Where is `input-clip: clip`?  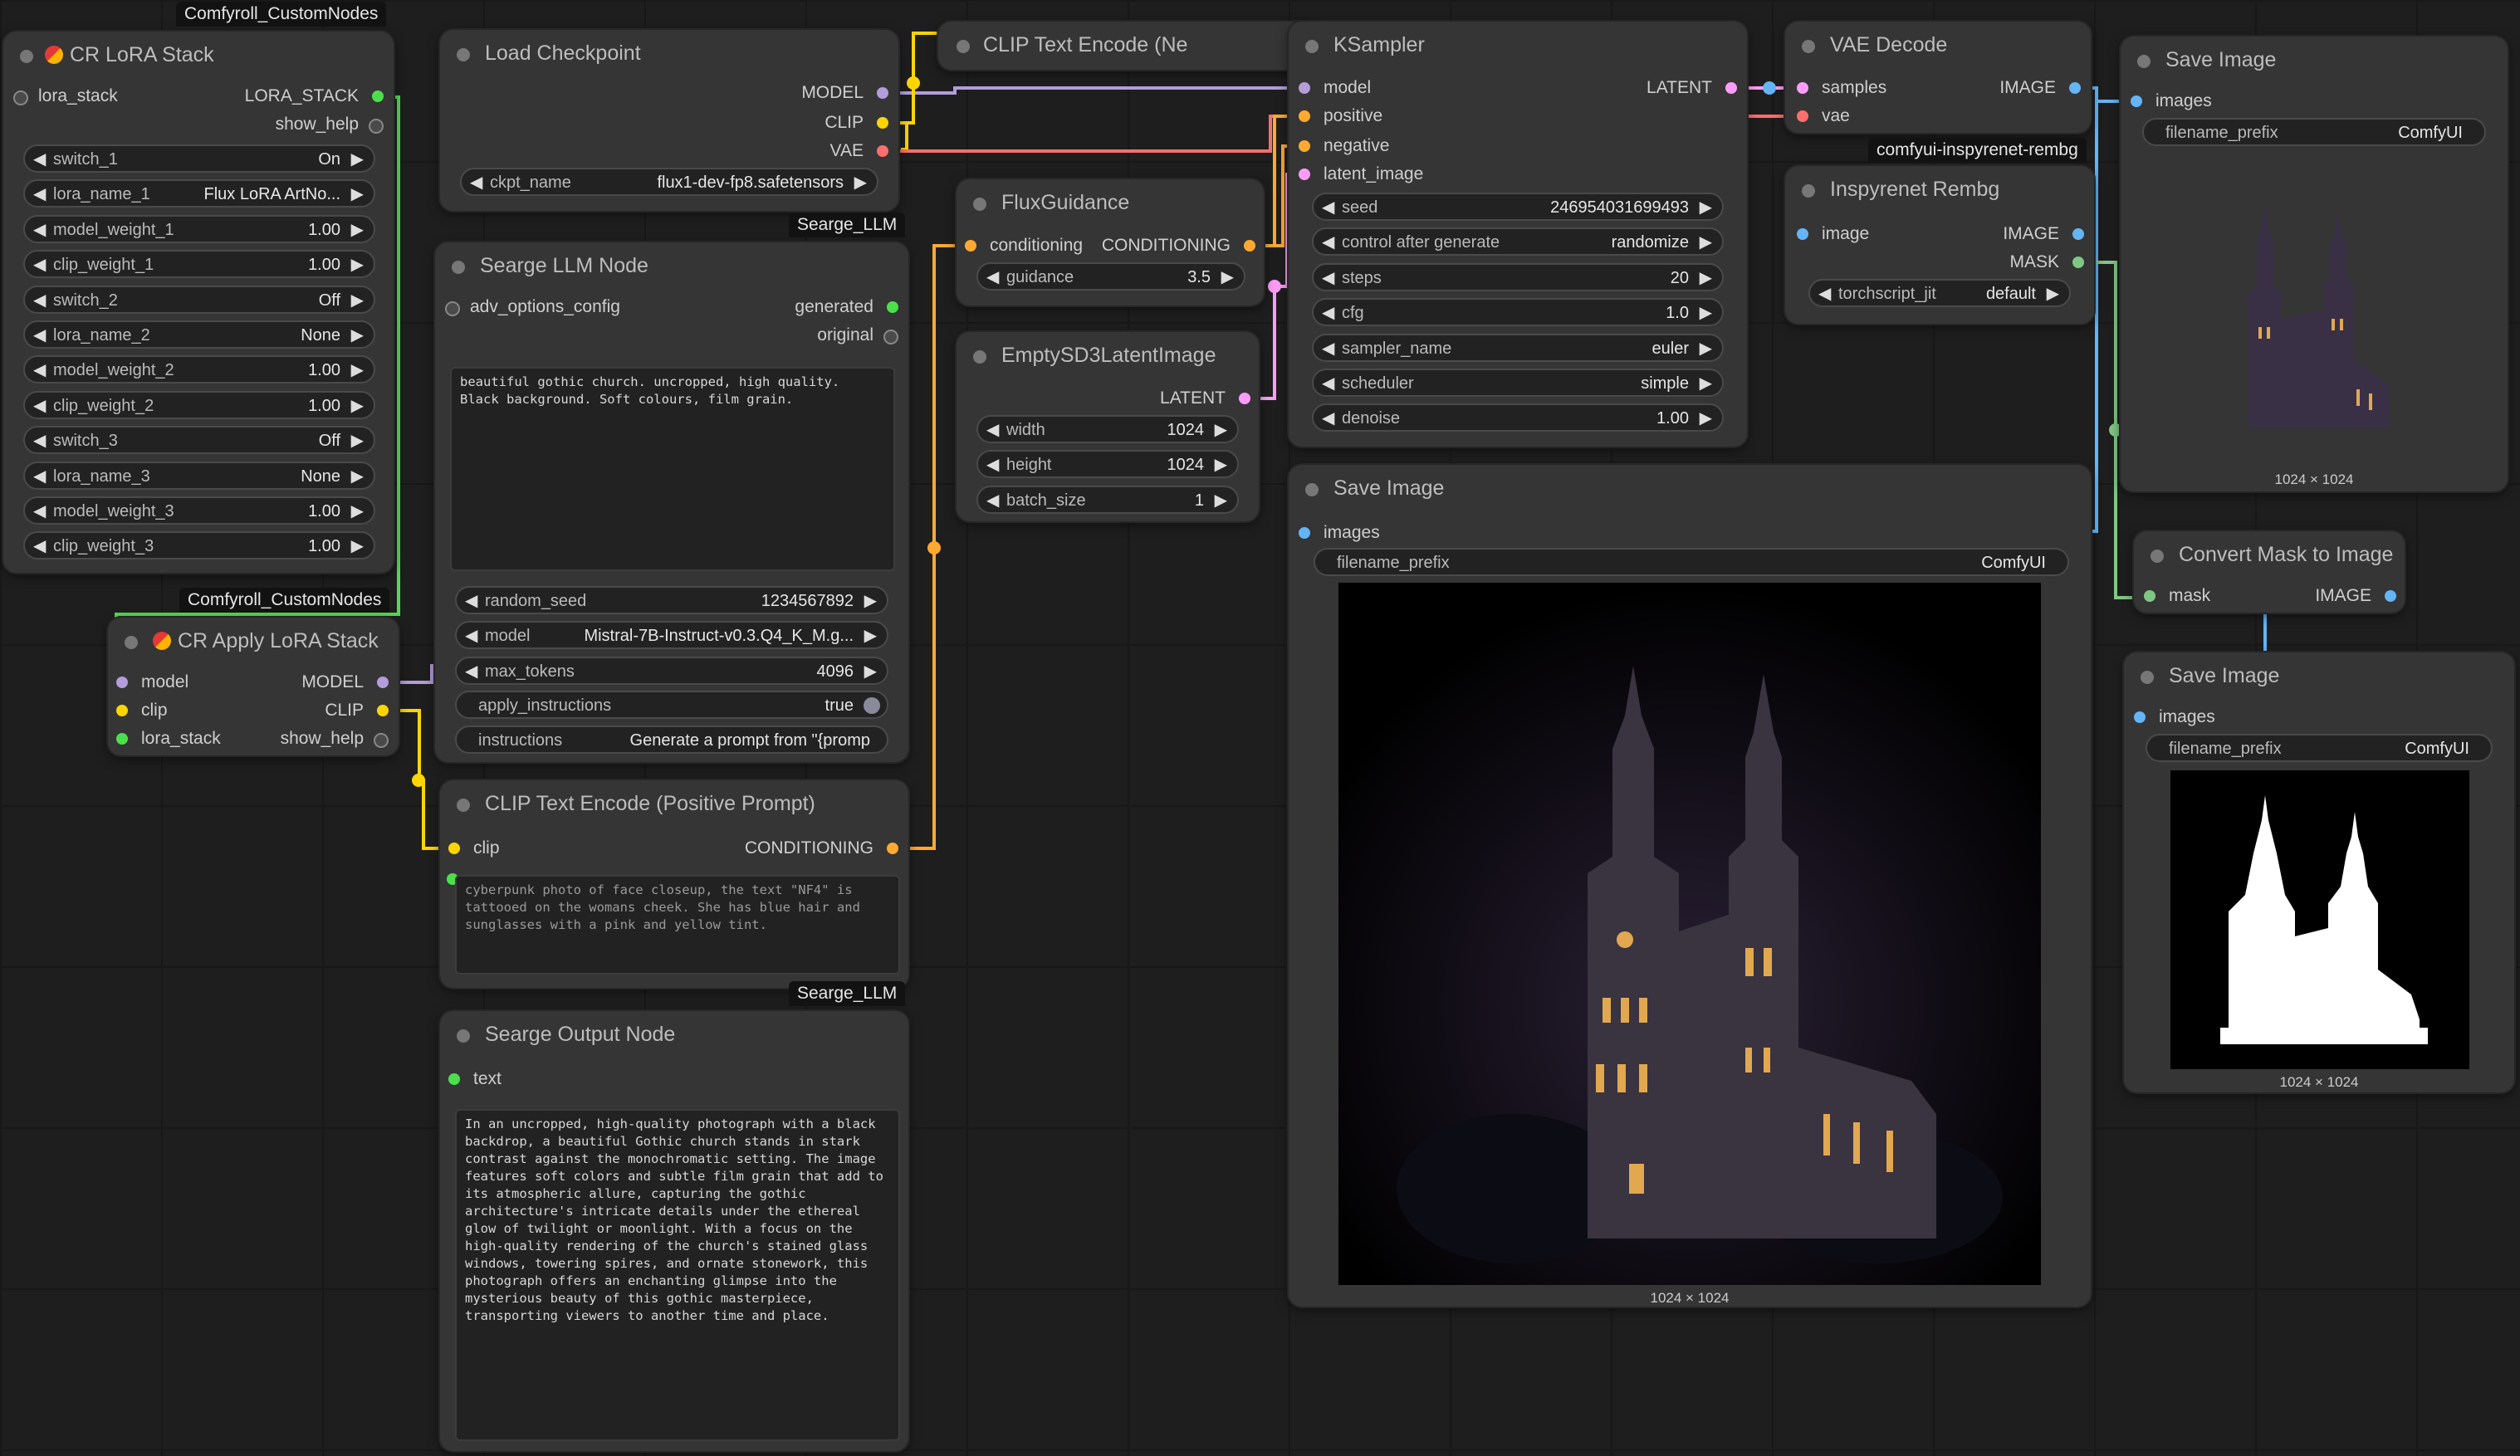
input-clip: clip is located at coordinates (472, 848).